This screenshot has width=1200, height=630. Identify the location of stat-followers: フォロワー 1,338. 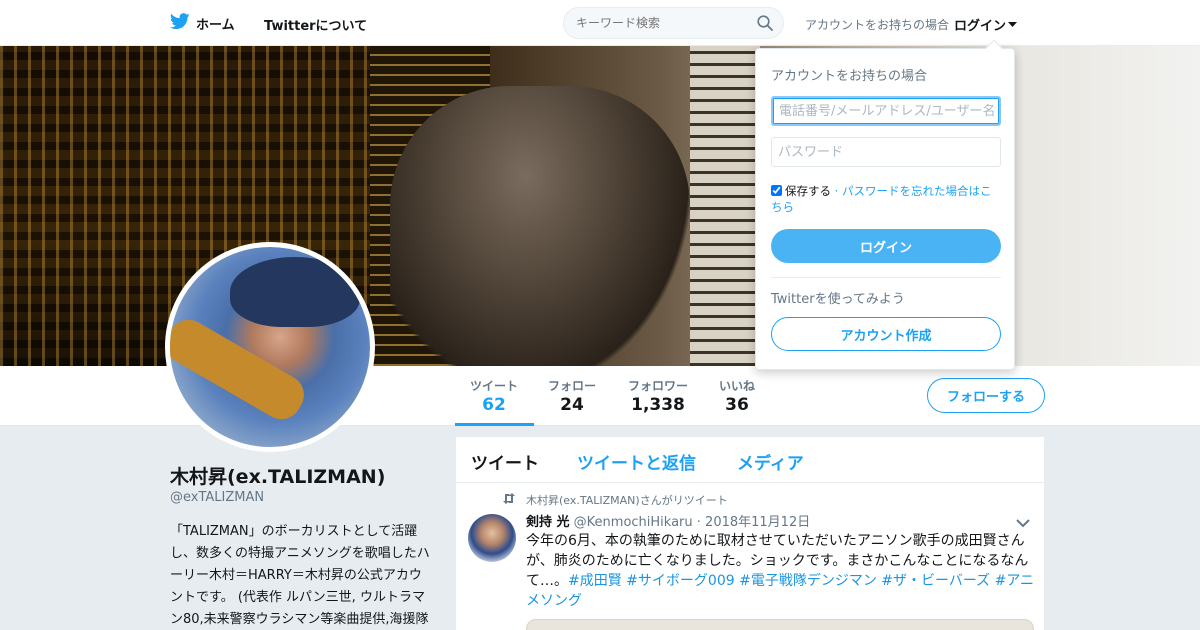
(658, 396).